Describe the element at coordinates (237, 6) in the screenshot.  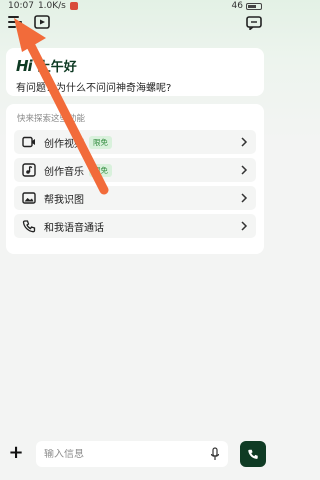
I see `status-right-text: 46` at that location.